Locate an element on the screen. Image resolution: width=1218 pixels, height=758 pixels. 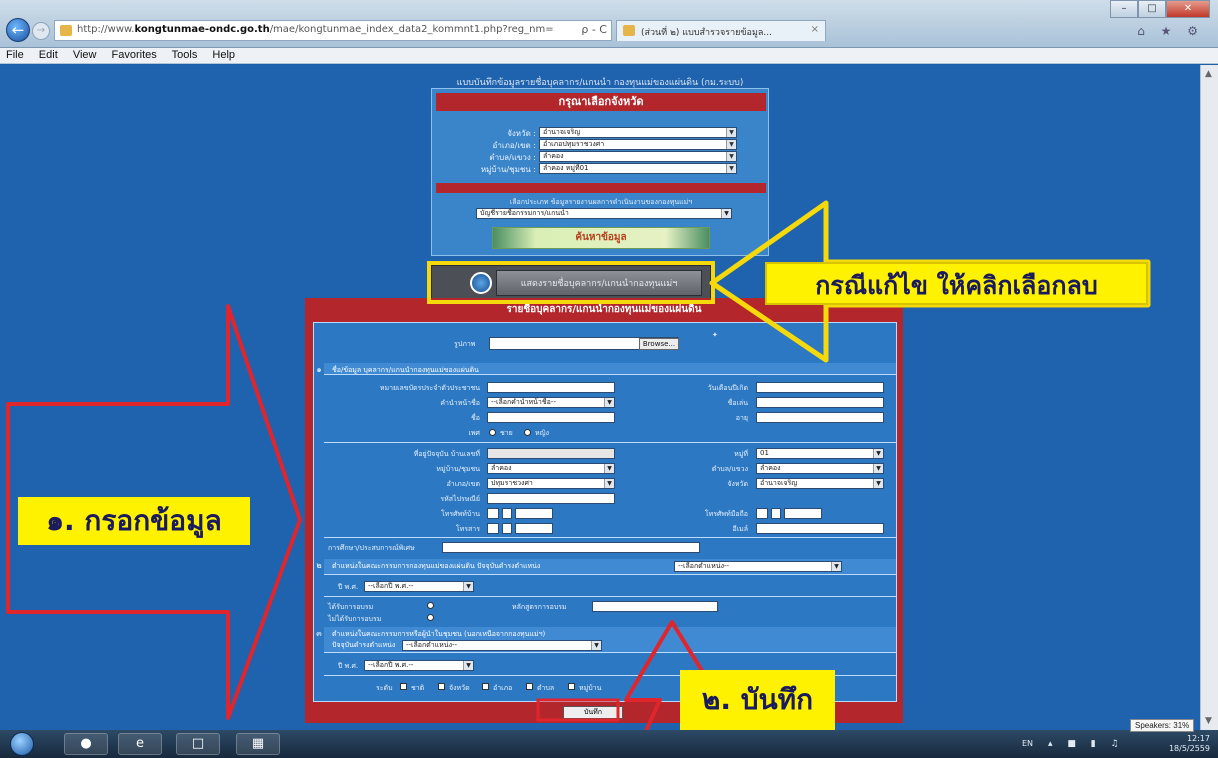
id-input is located at coordinates (551, 387).